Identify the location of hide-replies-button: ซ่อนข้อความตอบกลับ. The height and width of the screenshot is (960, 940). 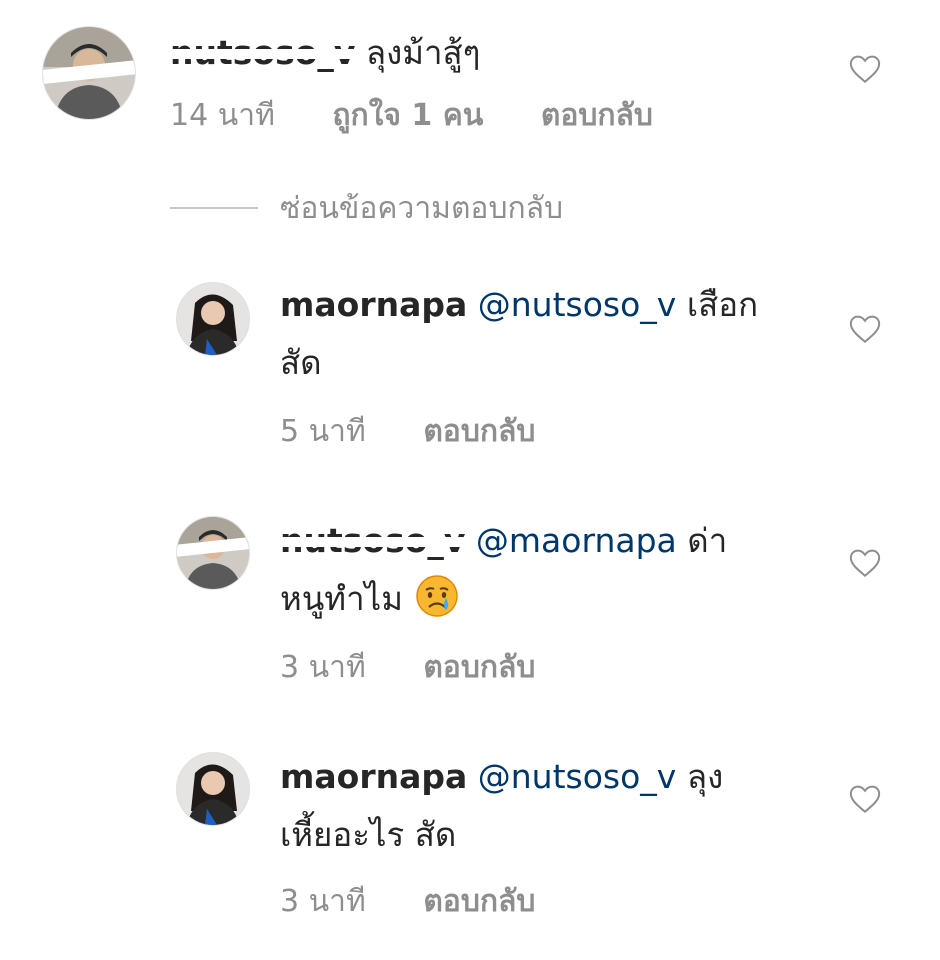
(366, 208).